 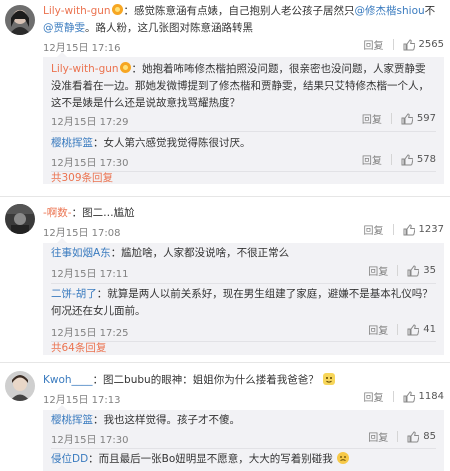 What do you see at coordinates (170, 253) in the screenshot?
I see `reply-text: 往事如烟A东：尴尬啥，人家都没说啥，不很正常么` at bounding box center [170, 253].